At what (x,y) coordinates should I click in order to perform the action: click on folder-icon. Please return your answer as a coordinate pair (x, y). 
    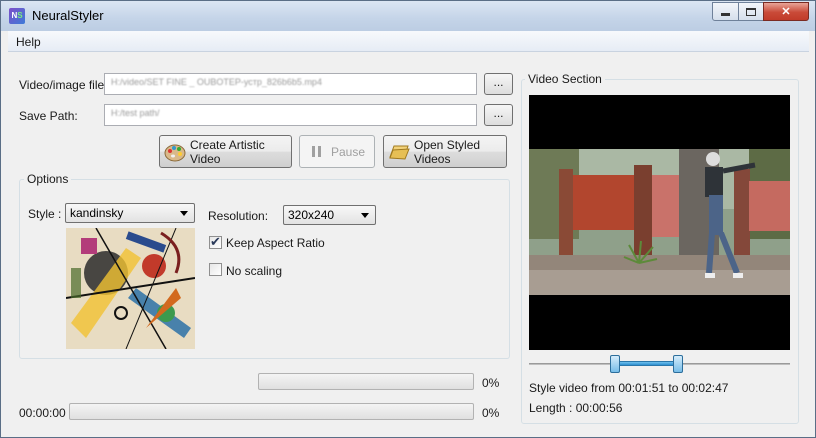
    Looking at the image, I should click on (399, 152).